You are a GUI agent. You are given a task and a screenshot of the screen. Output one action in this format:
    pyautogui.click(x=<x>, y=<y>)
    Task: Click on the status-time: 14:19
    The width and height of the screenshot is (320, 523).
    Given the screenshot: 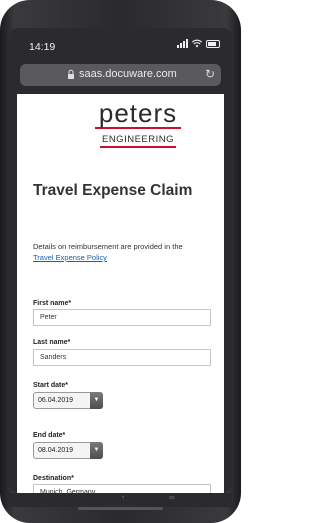 What is the action you would take?
    pyautogui.click(x=42, y=47)
    